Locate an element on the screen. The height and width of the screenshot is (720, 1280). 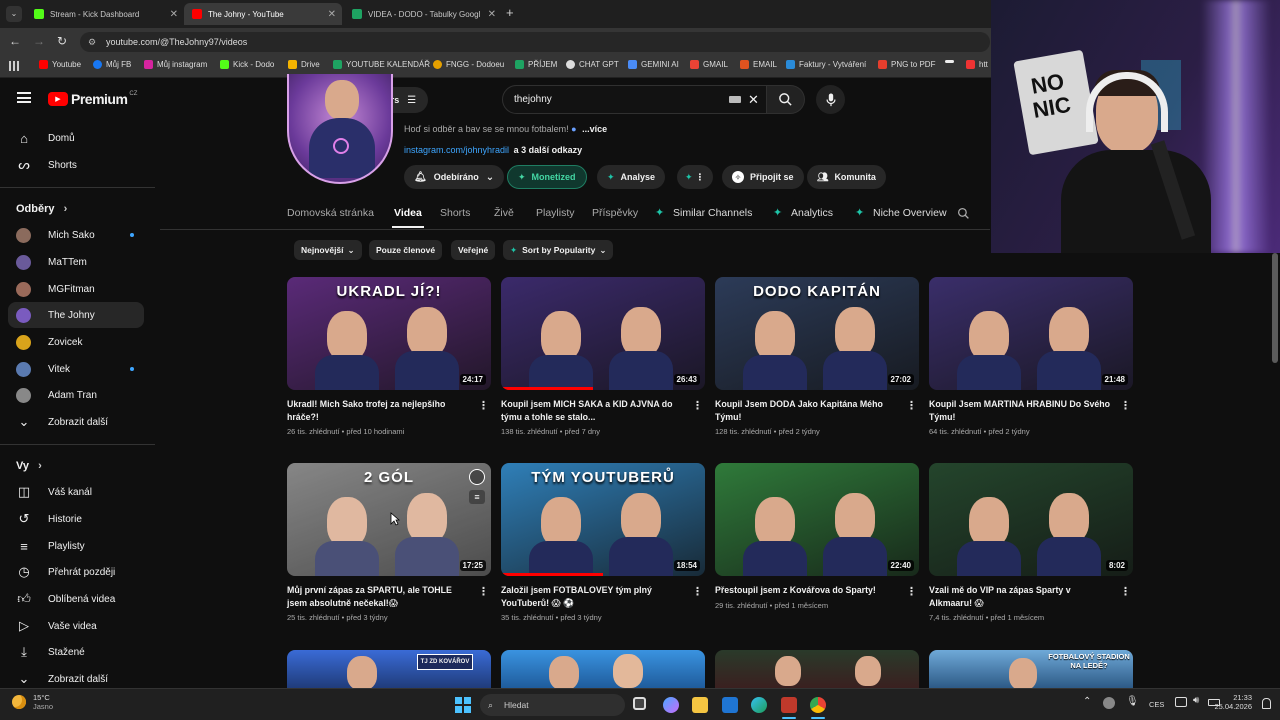
video-title: Přestoupil jsem z Kovářova do Sparty! is located at coordinates (808, 590).